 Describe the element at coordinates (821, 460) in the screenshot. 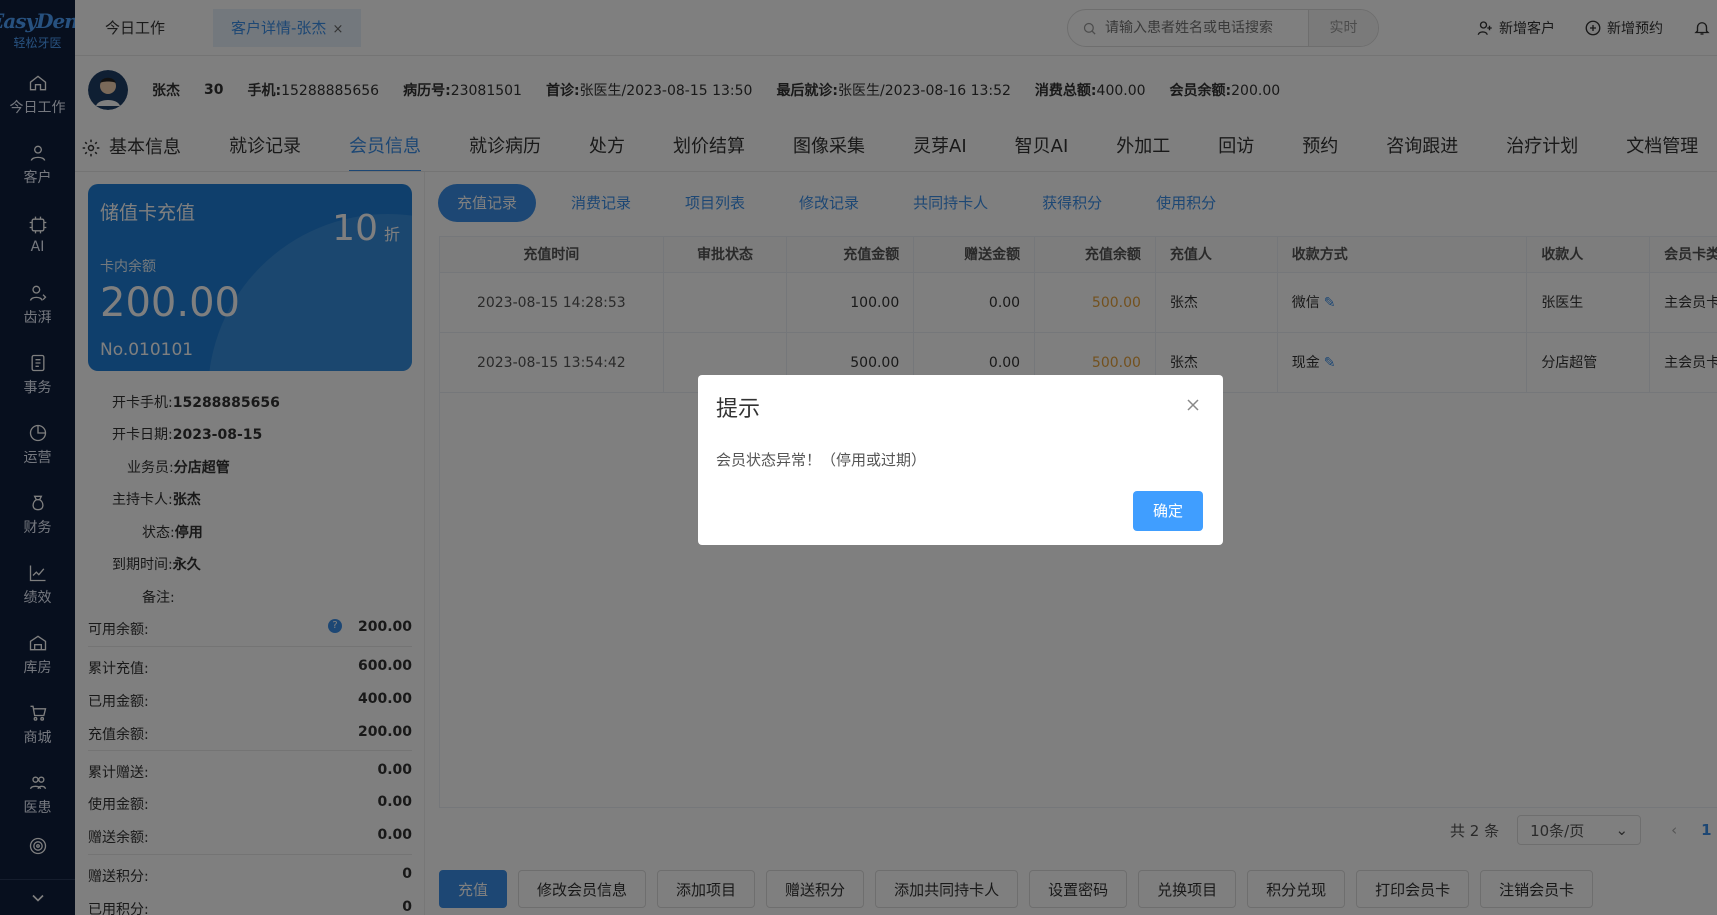

I see `dialog-message: 会员状态异常！（停用或过期）` at that location.